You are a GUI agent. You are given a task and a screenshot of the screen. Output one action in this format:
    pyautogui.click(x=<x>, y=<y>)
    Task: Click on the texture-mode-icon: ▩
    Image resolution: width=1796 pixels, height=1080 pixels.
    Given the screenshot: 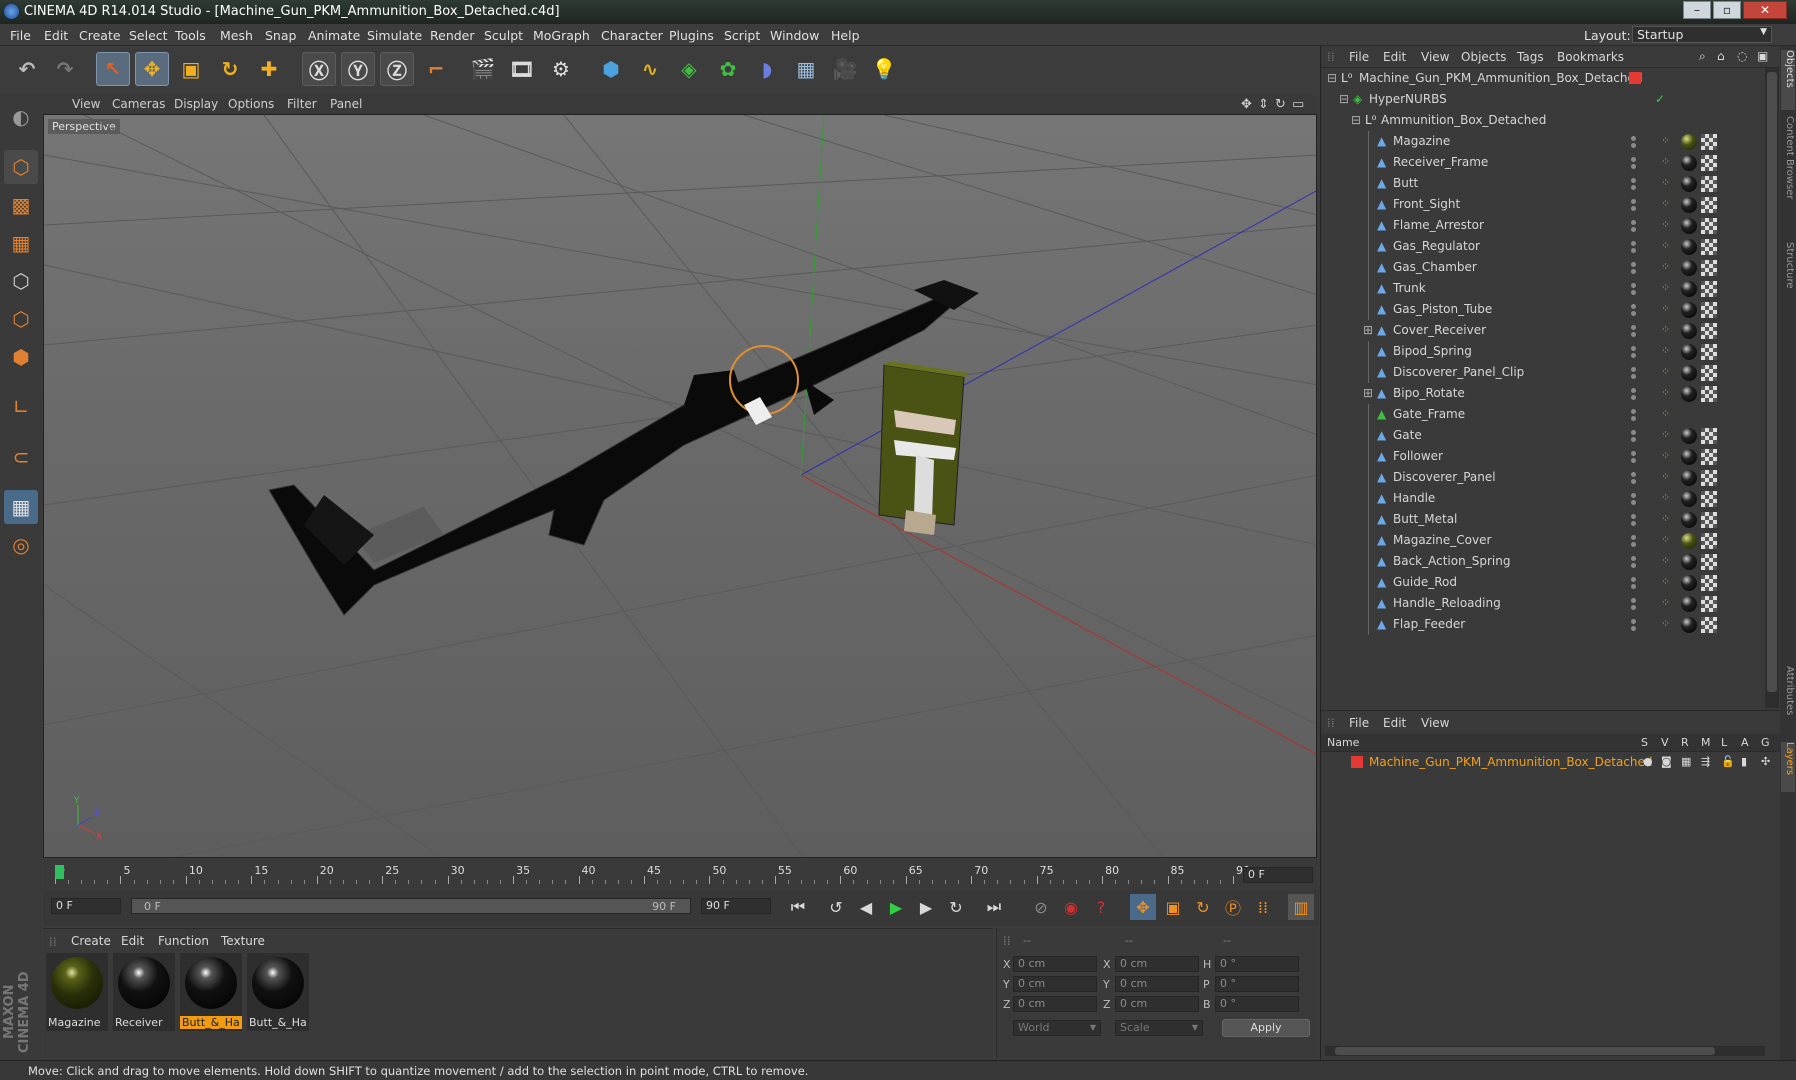 What is the action you would take?
    pyautogui.click(x=21, y=205)
    